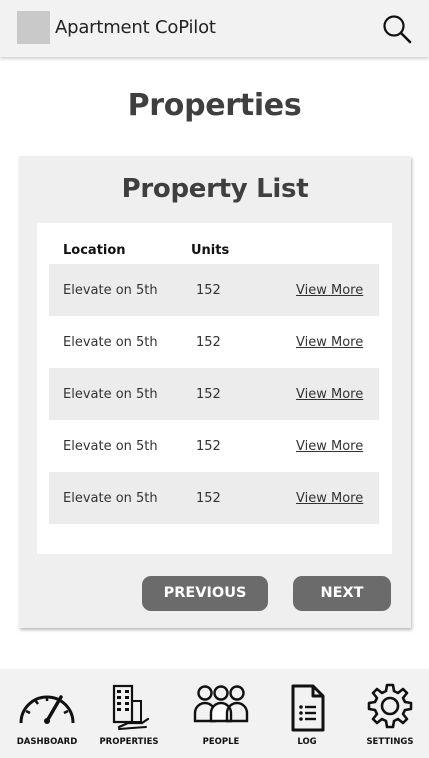 The image size is (429, 758). I want to click on nav-item-properties: PROPERTIES, so click(129, 713).